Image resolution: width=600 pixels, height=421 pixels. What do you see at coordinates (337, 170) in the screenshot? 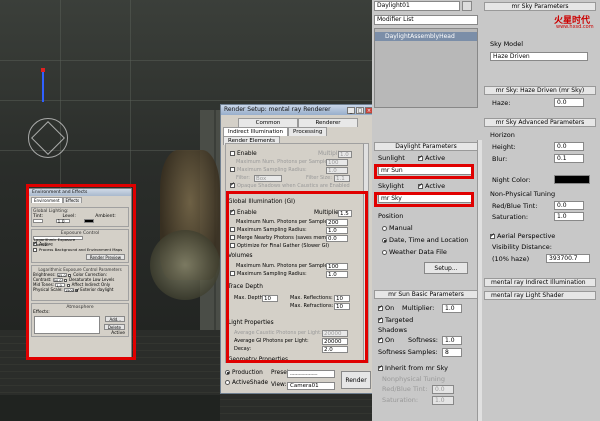
I see `caustics-max-radius-input: 1.0` at bounding box center [337, 170].